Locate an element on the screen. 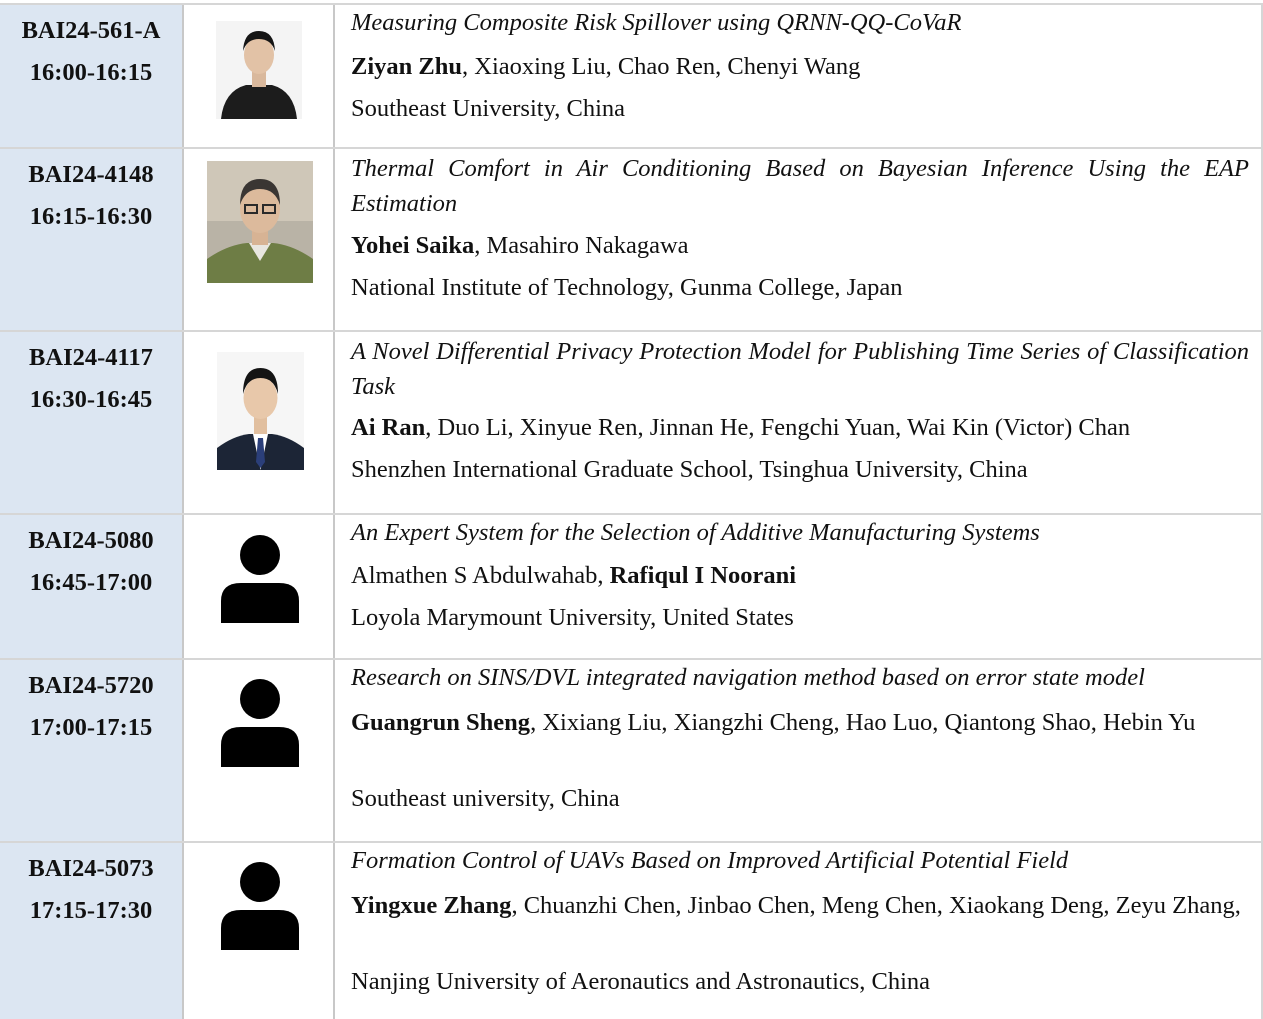 This screenshot has height=1019, width=1263. presenter-name: Ai Ran is located at coordinates (388, 427).